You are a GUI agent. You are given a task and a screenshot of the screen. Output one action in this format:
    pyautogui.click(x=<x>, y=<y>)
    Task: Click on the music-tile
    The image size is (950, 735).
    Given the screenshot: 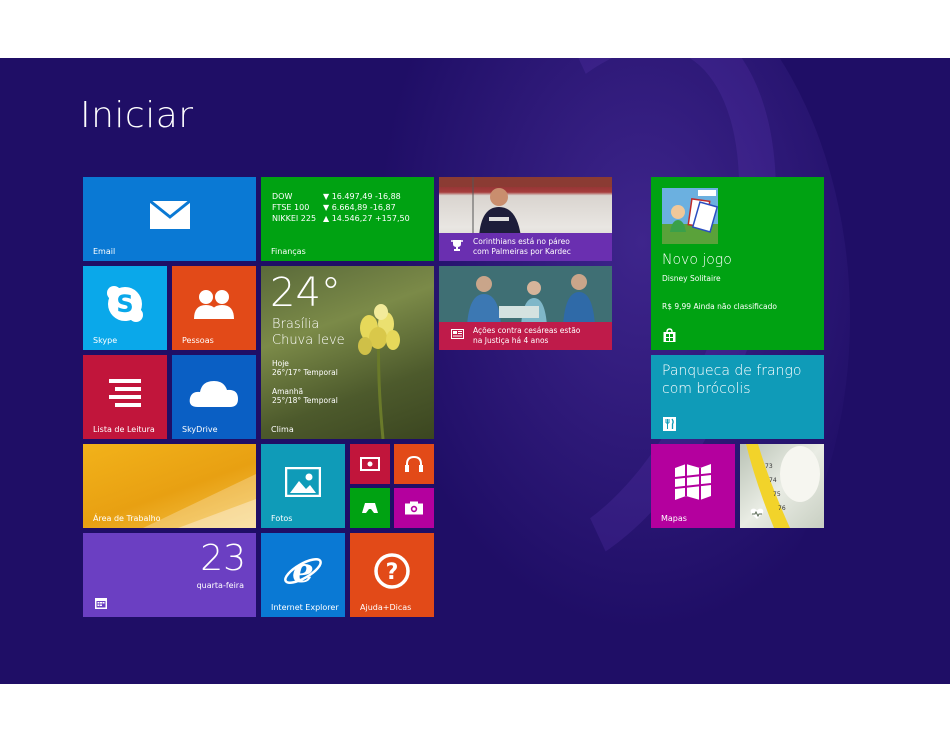 What is the action you would take?
    pyautogui.click(x=414, y=464)
    